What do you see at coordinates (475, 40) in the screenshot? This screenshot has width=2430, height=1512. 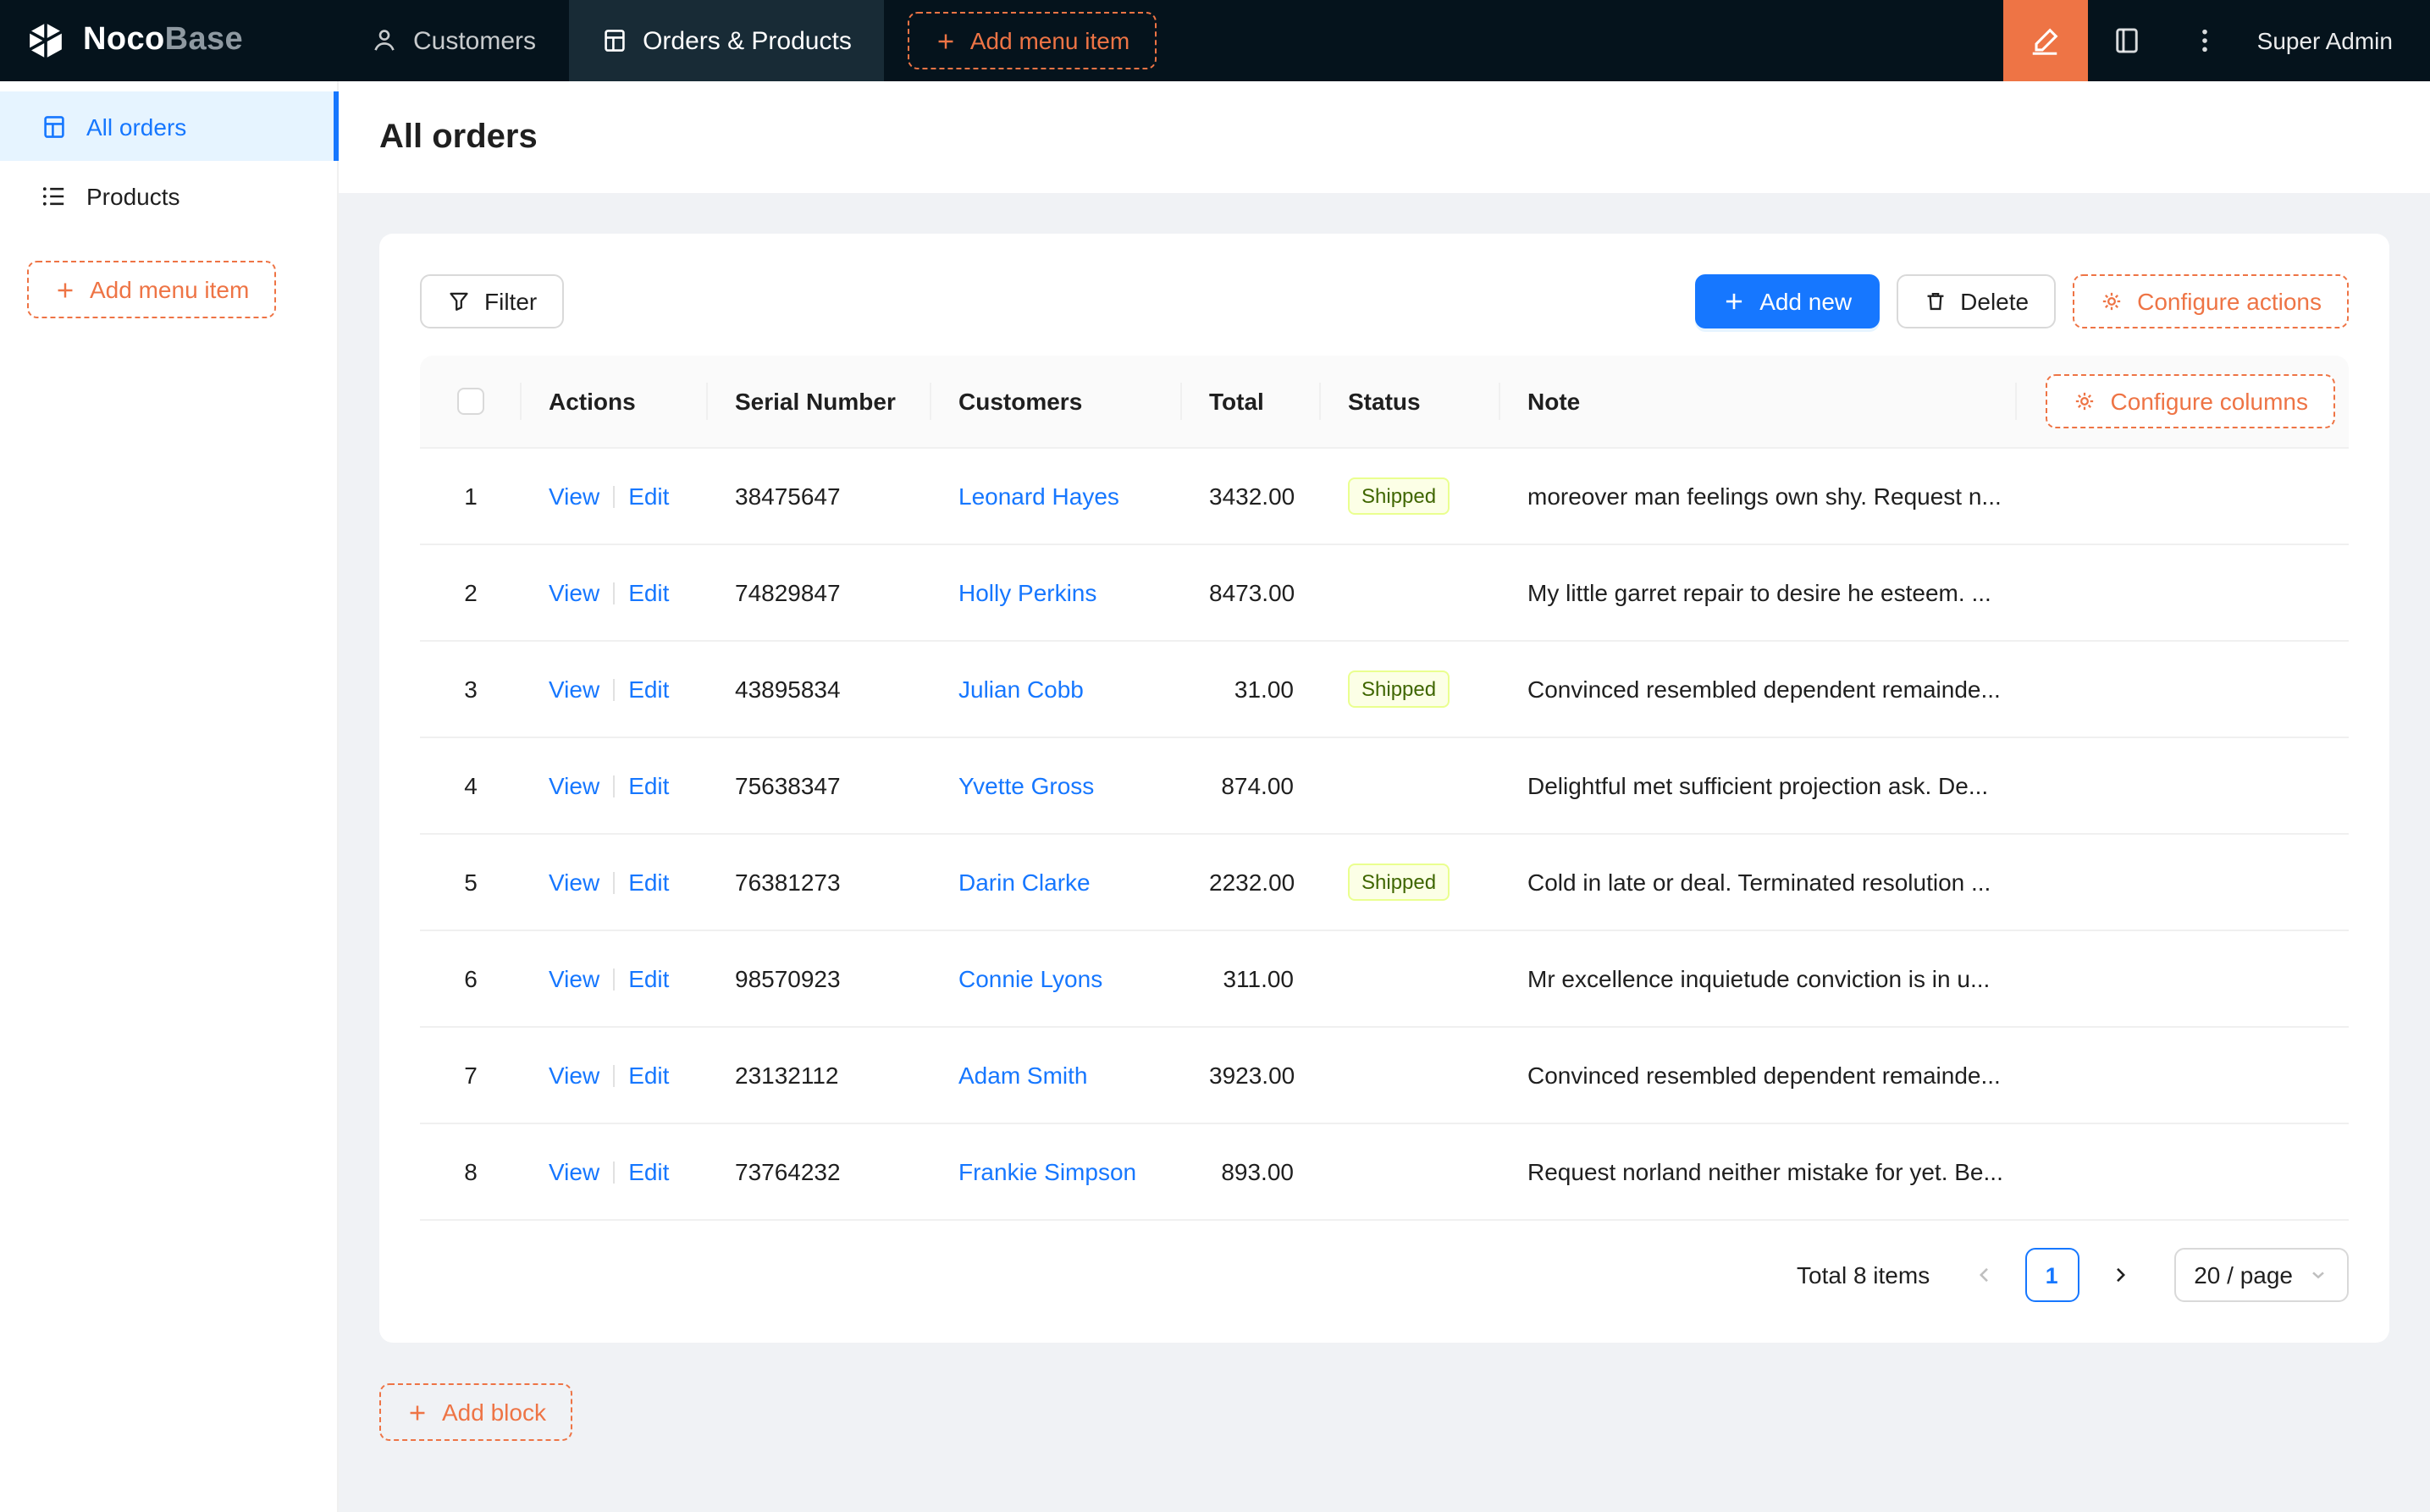 I see `menu-item-label: Customers` at bounding box center [475, 40].